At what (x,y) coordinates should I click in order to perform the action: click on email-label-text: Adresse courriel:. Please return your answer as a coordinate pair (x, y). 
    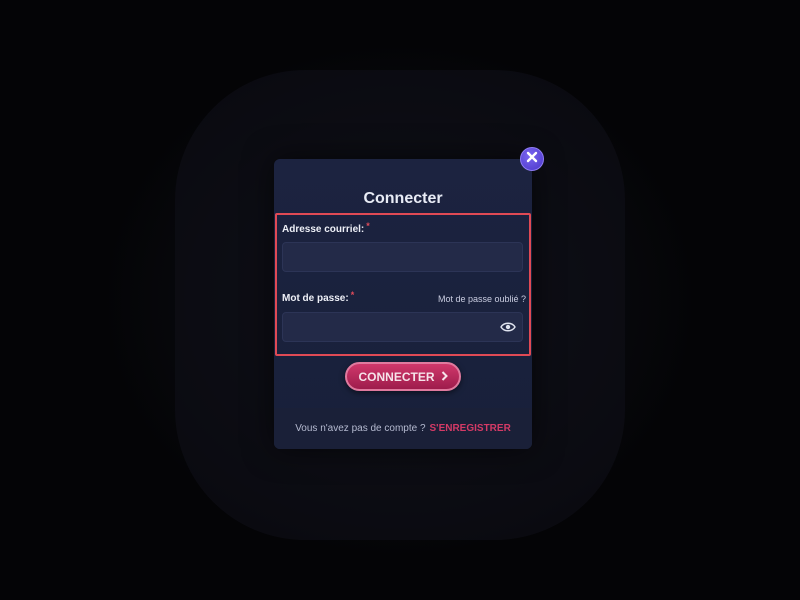
    Looking at the image, I should click on (323, 229).